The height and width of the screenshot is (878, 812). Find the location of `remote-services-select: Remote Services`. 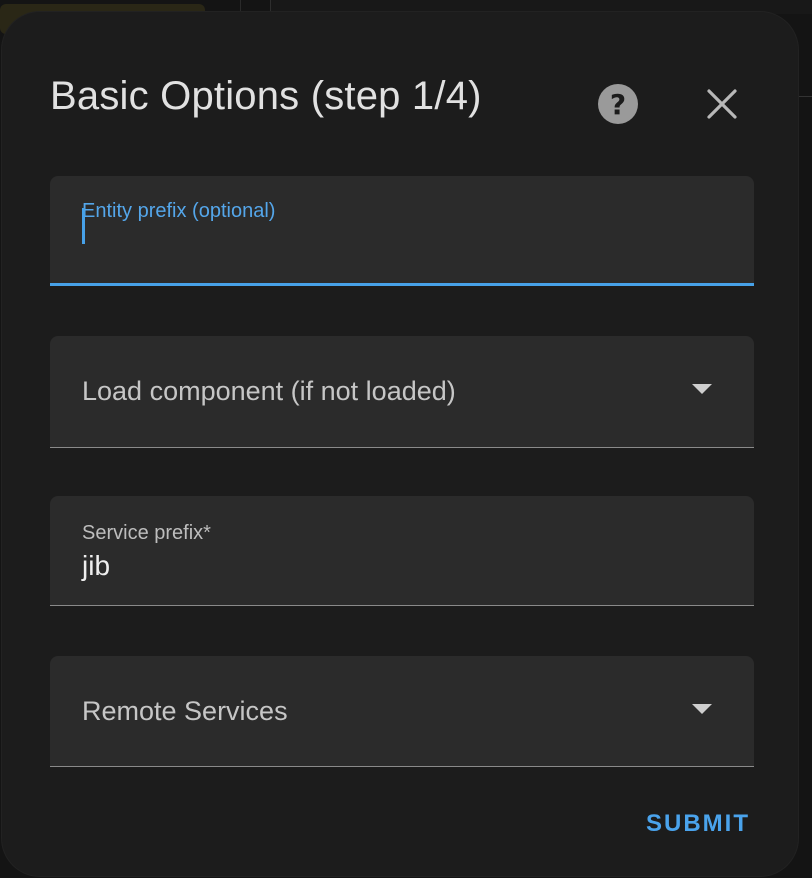

remote-services-select: Remote Services is located at coordinates (402, 711).